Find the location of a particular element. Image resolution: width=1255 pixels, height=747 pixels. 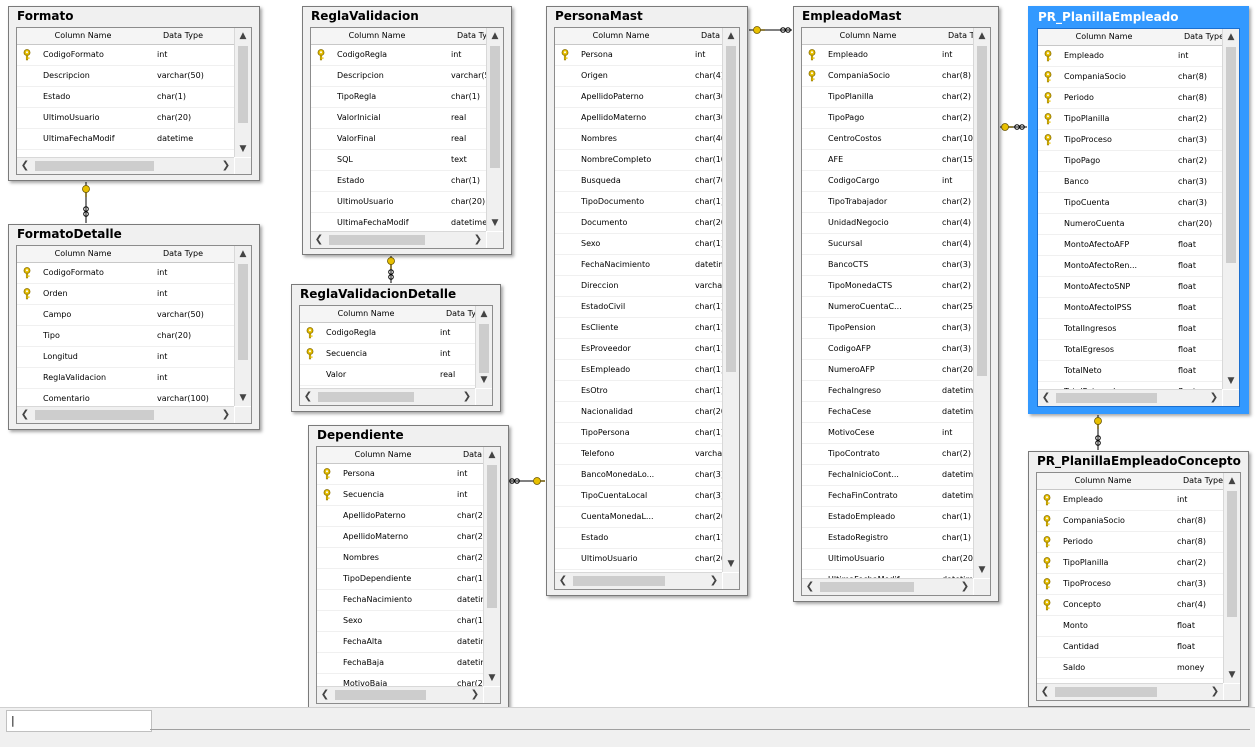

column-row: NumeroCuentaC... char(25) is located at coordinates (887, 307).